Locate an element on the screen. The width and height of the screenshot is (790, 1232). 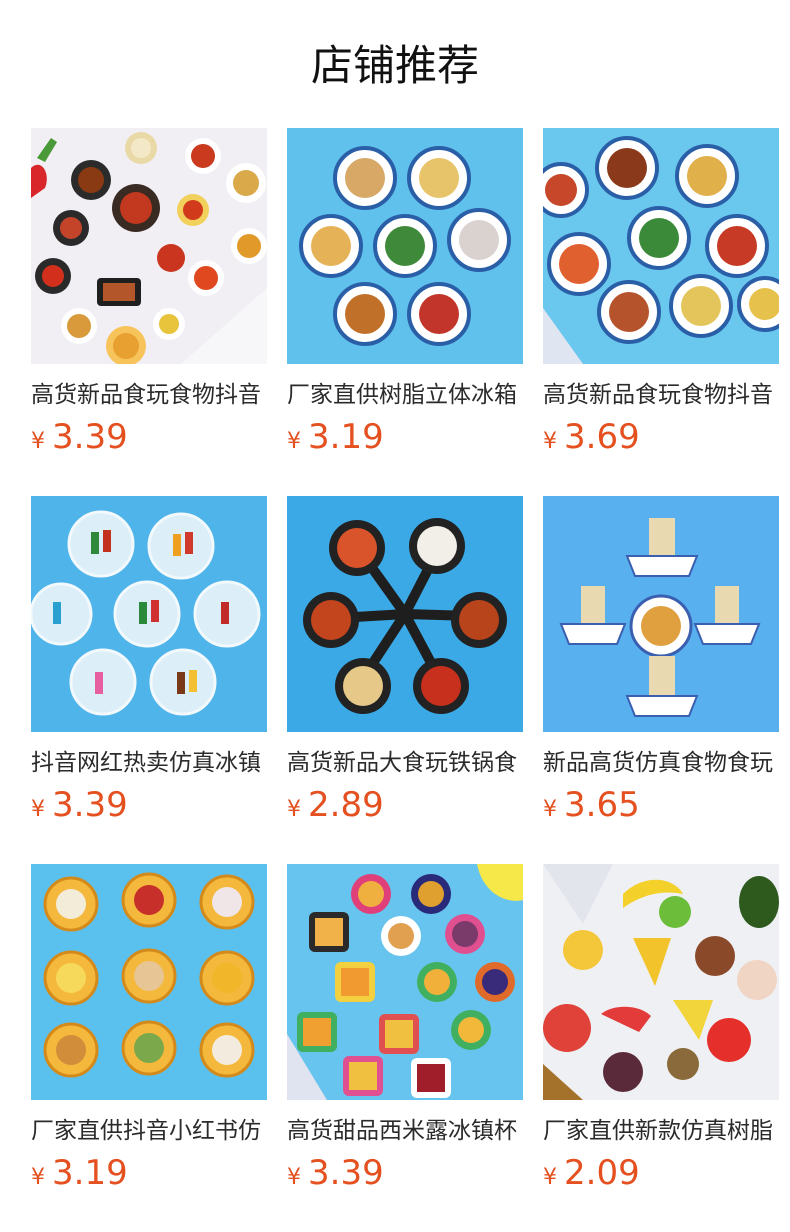
product-card: 高货新品食玩食物抖音 ¥3.39 is located at coordinates (149, 292).